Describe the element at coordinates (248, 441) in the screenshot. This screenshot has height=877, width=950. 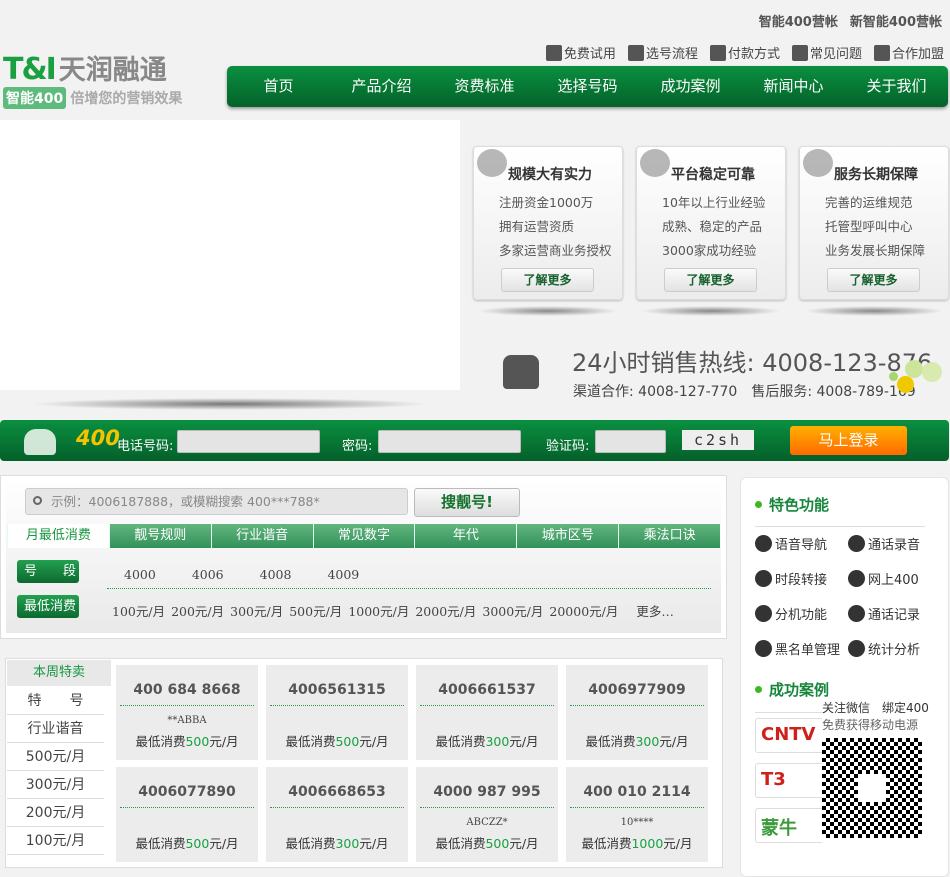
I see `phone-input` at that location.